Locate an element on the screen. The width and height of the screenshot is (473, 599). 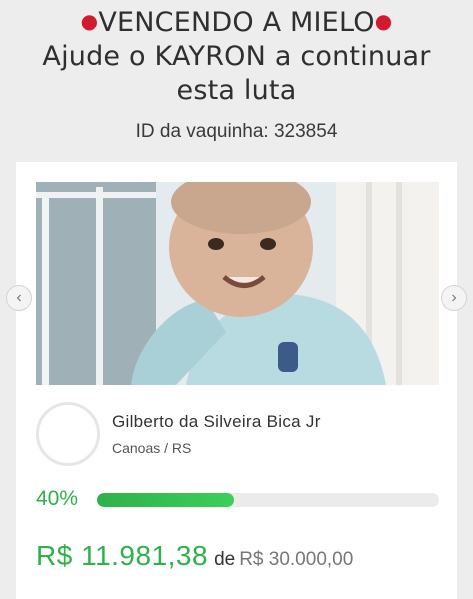
avatar is located at coordinates (68, 434).